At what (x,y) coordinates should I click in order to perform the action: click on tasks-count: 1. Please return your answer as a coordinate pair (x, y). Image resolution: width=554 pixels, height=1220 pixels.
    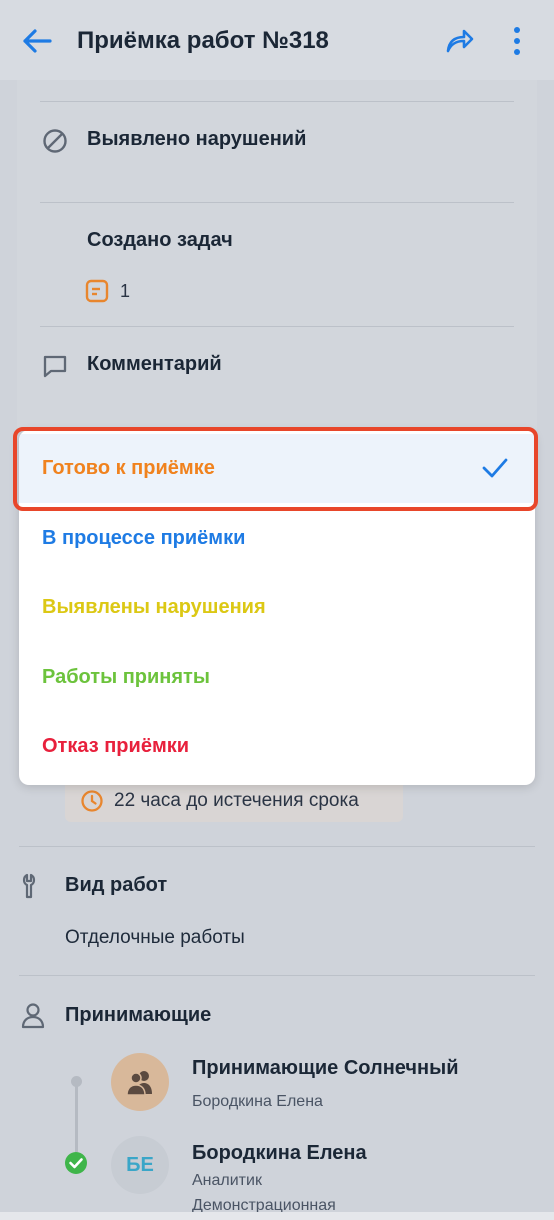
    Looking at the image, I should click on (125, 291).